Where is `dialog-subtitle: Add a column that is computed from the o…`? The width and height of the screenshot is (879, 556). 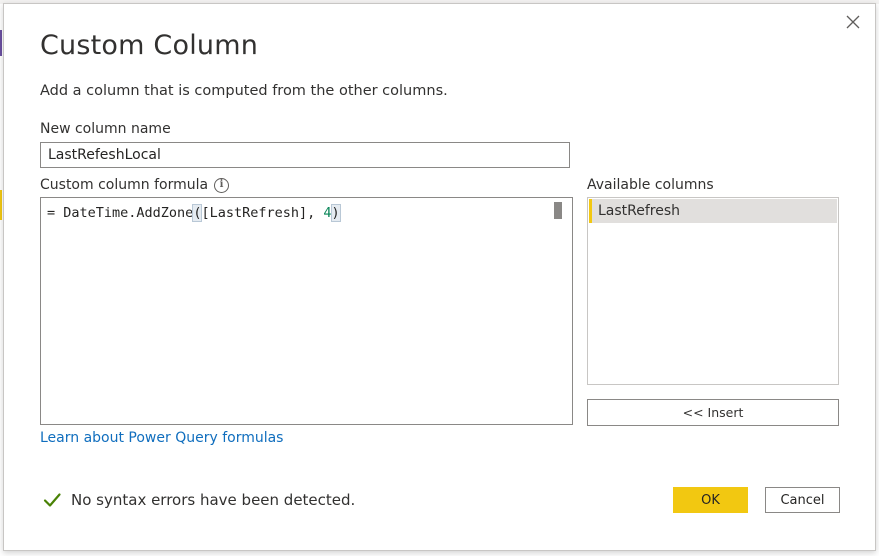 dialog-subtitle: Add a column that is computed from the o… is located at coordinates (244, 91).